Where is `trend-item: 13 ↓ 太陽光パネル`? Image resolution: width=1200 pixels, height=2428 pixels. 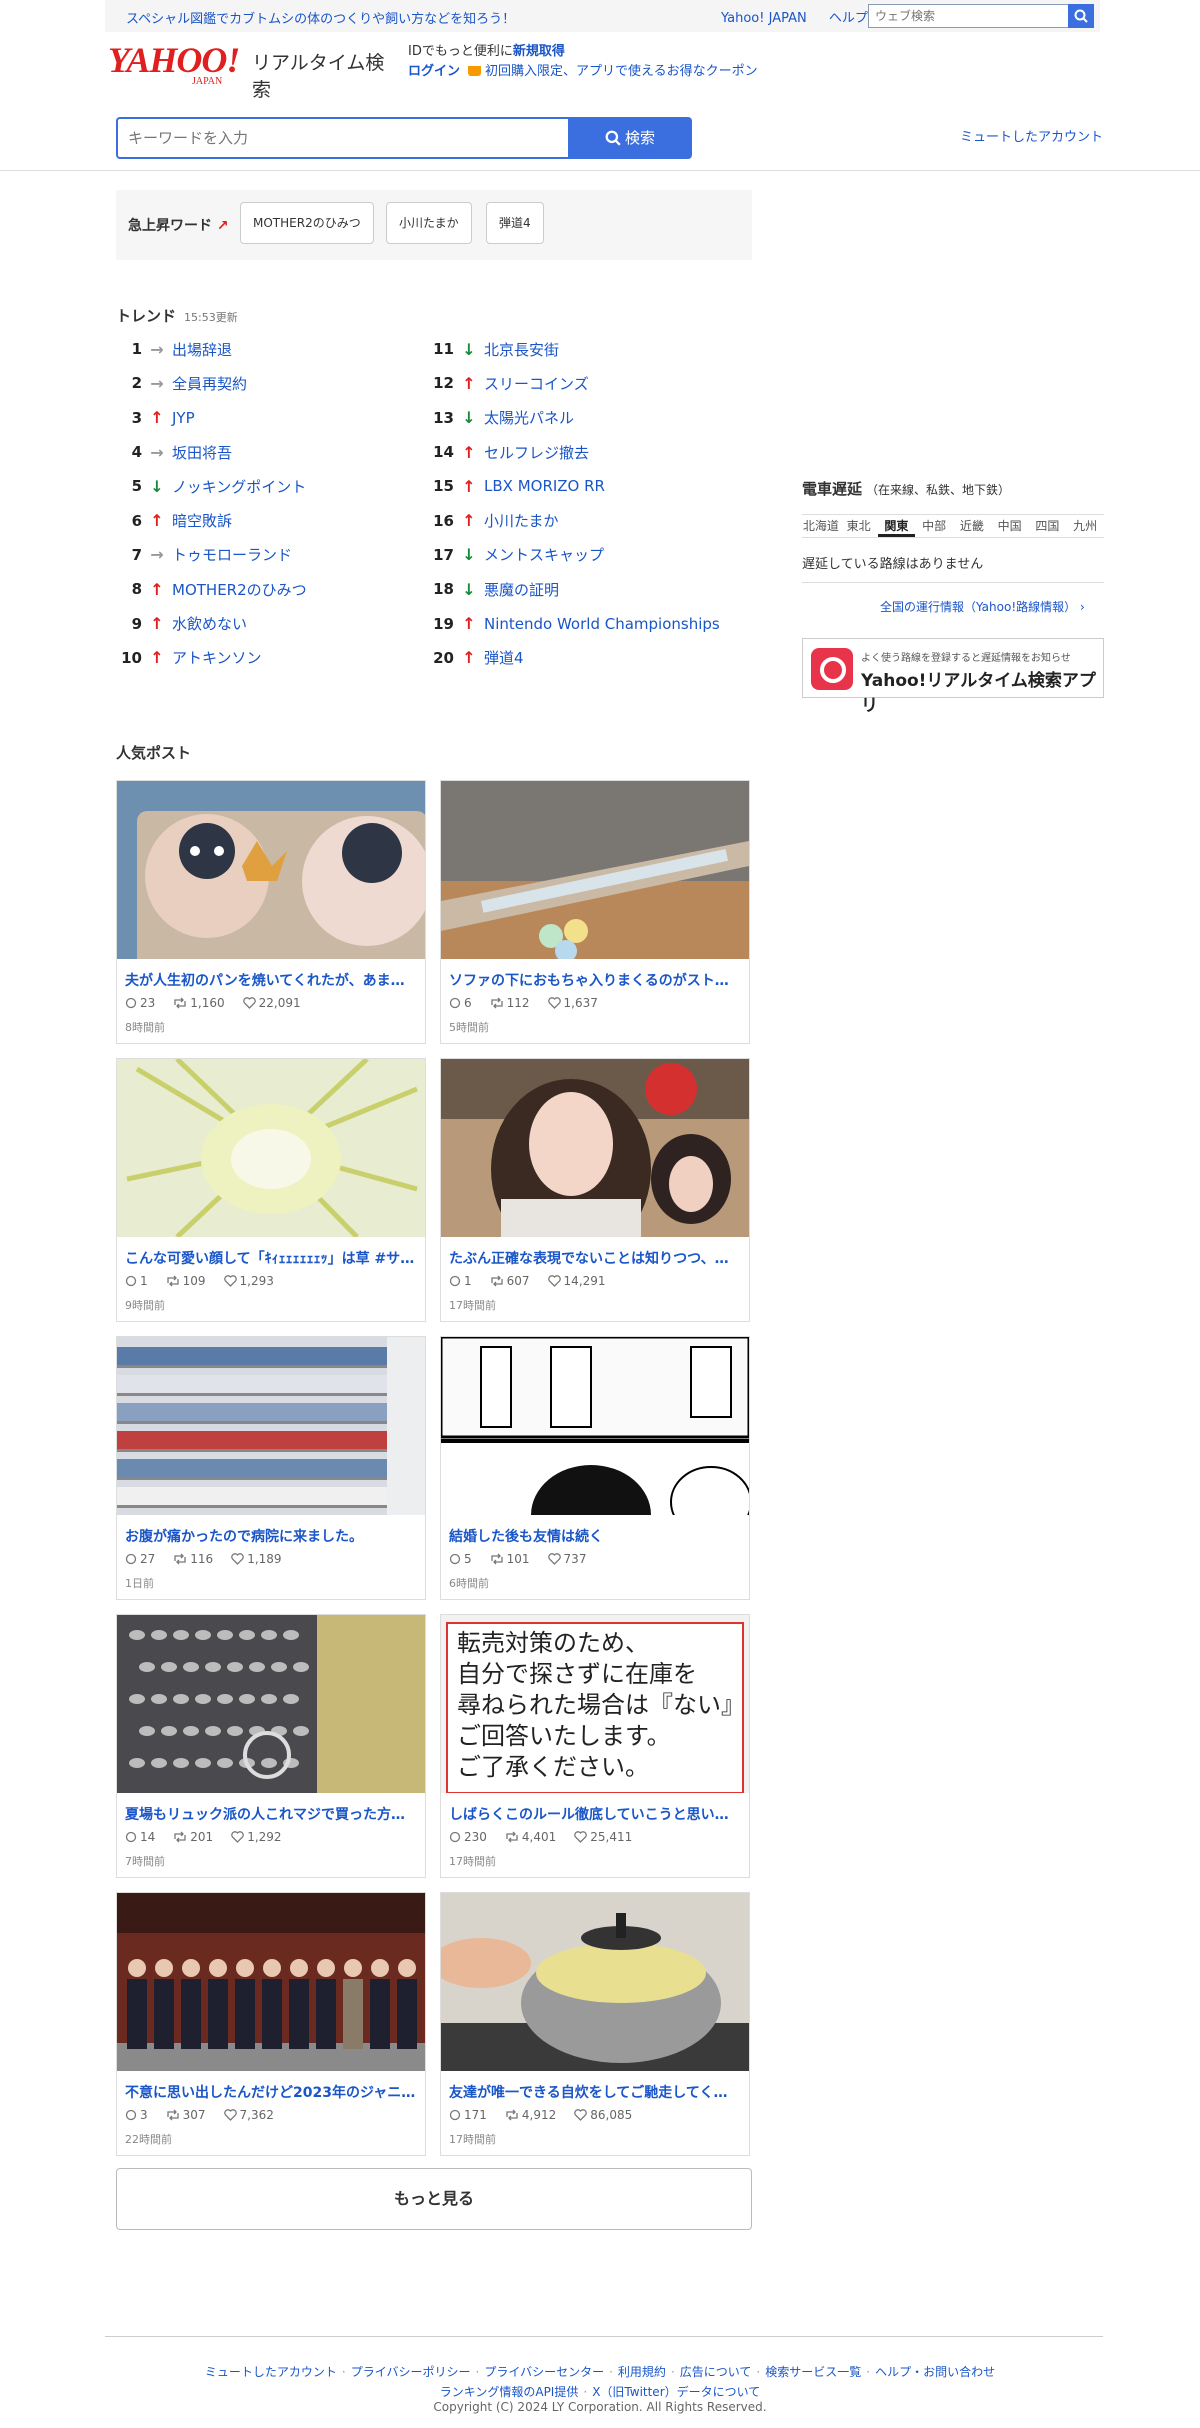 trend-item: 13 ↓ 太陽光パネル is located at coordinates (574, 418).